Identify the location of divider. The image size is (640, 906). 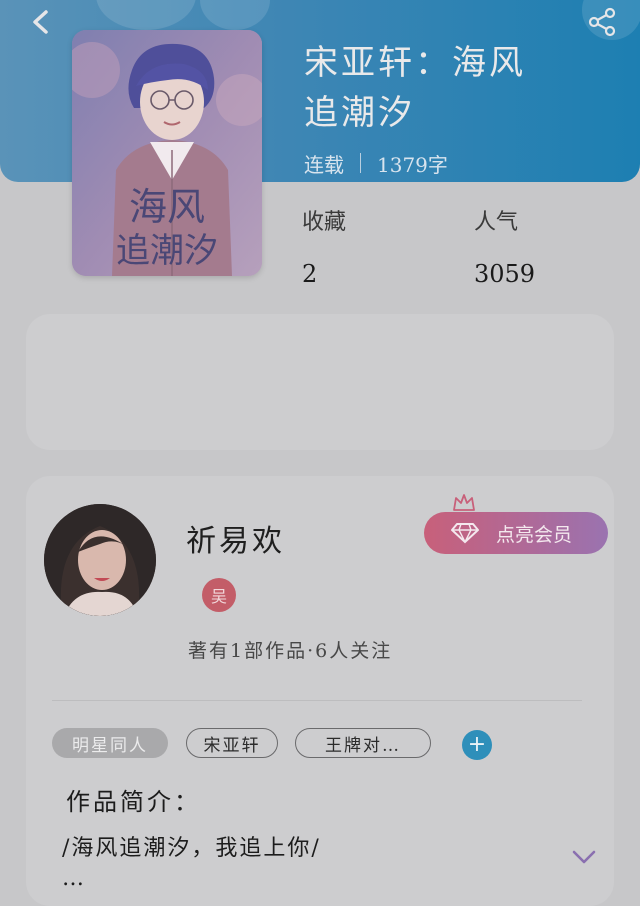
(317, 700).